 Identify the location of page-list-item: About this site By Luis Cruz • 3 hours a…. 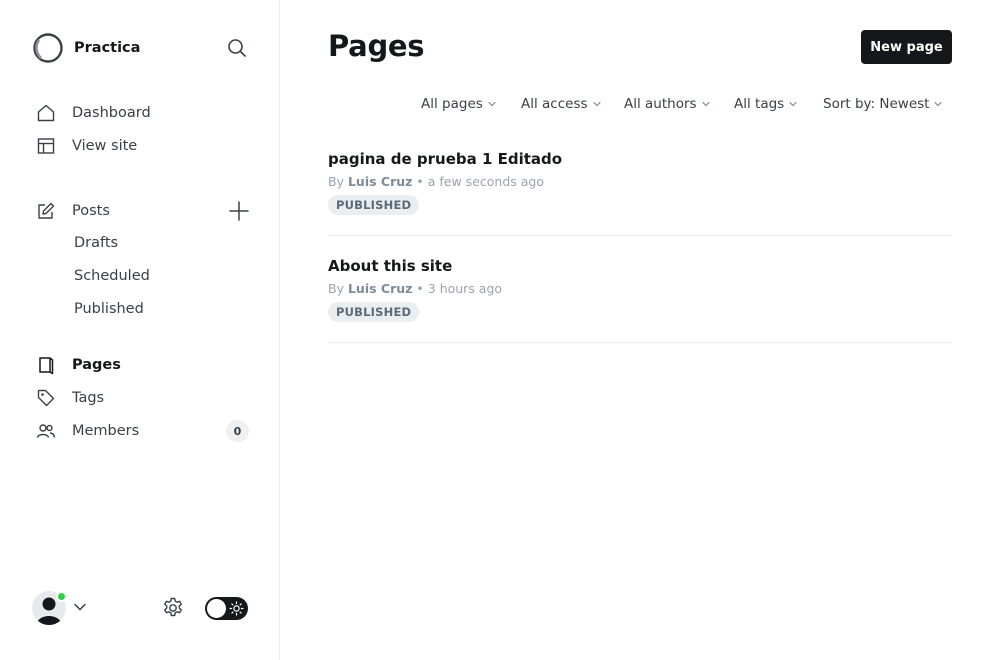
(640, 289).